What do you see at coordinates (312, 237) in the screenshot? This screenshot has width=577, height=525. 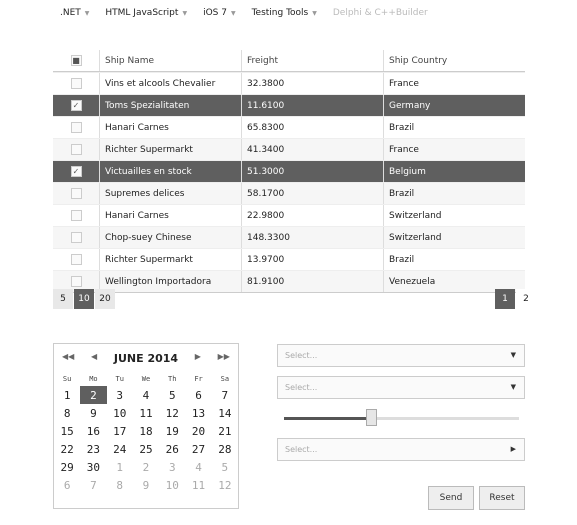 I see `cell-freight: 148.3300` at bounding box center [312, 237].